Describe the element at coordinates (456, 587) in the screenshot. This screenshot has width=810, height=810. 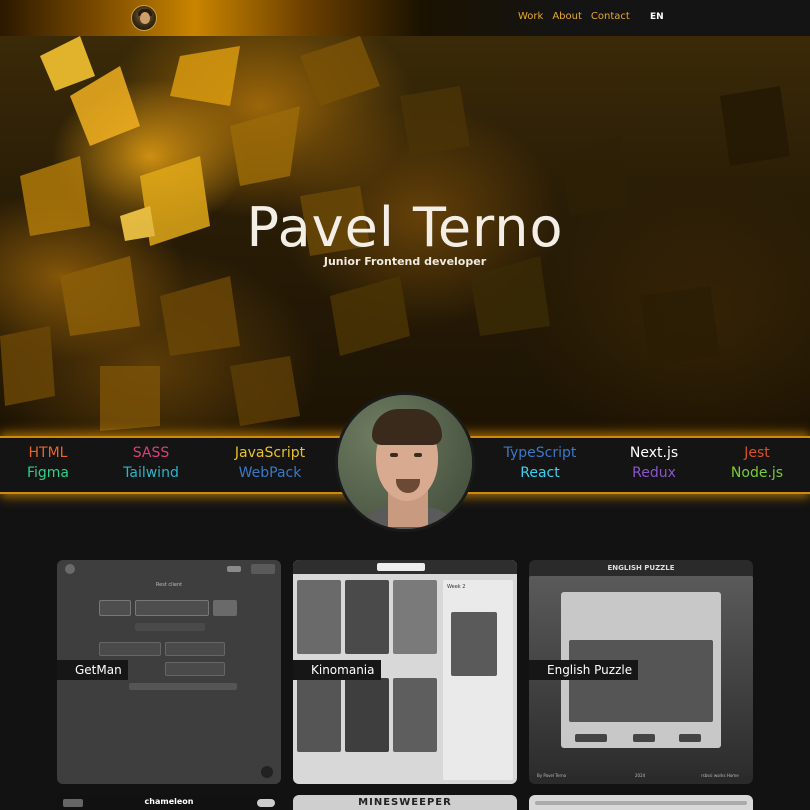
I see `kinomania-panel-title: Week 2` at that location.